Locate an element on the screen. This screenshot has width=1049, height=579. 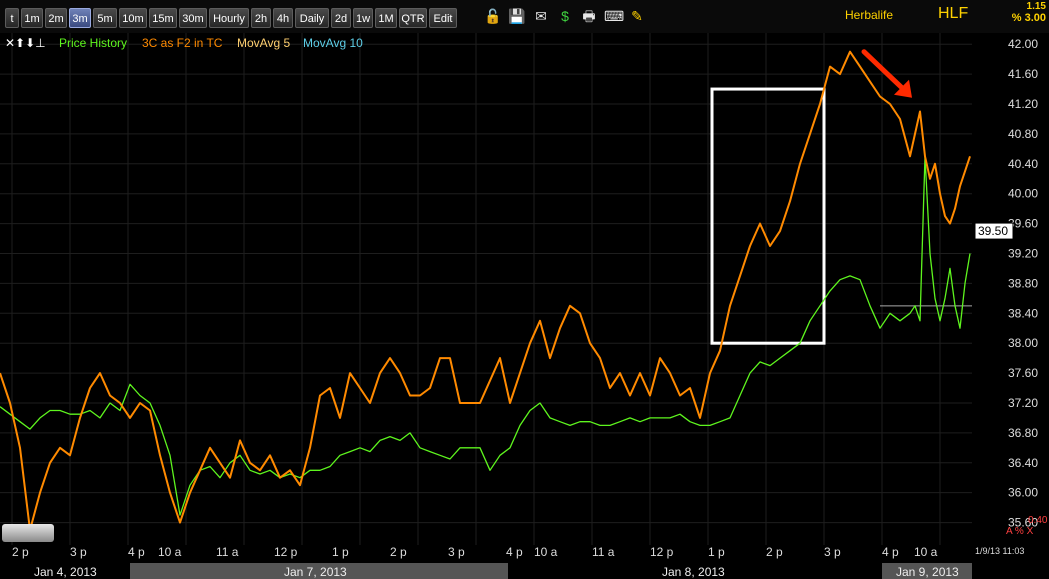
y-tick-label: 37.20 is located at coordinates (1023, 403).